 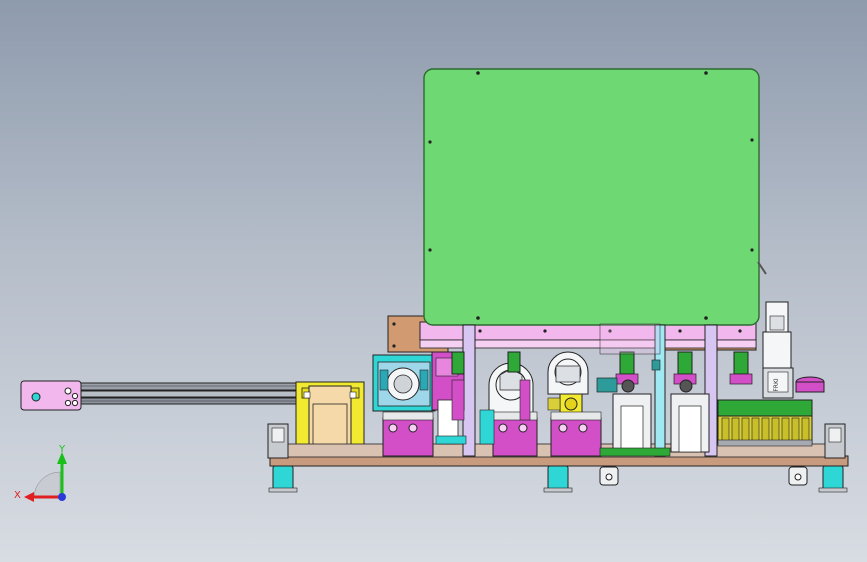 What do you see at coordinates (538, 383) in the screenshot?
I see `sensor-heads` at bounding box center [538, 383].